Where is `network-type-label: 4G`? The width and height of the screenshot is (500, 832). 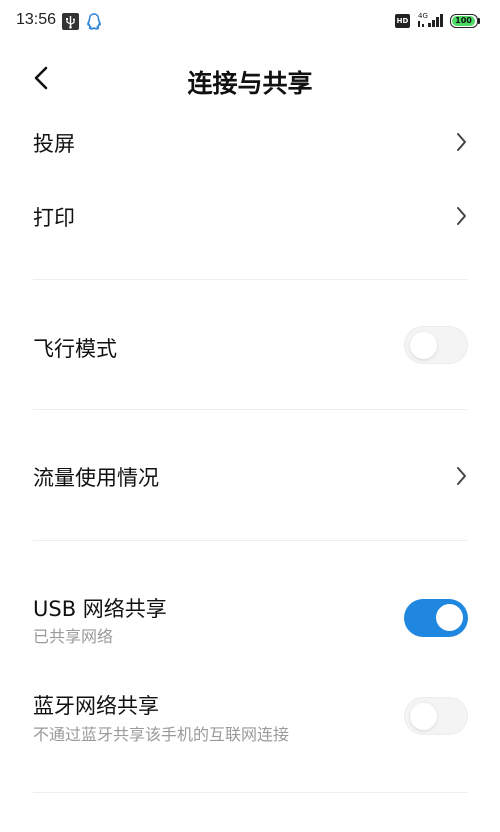 network-type-label: 4G is located at coordinates (423, 16).